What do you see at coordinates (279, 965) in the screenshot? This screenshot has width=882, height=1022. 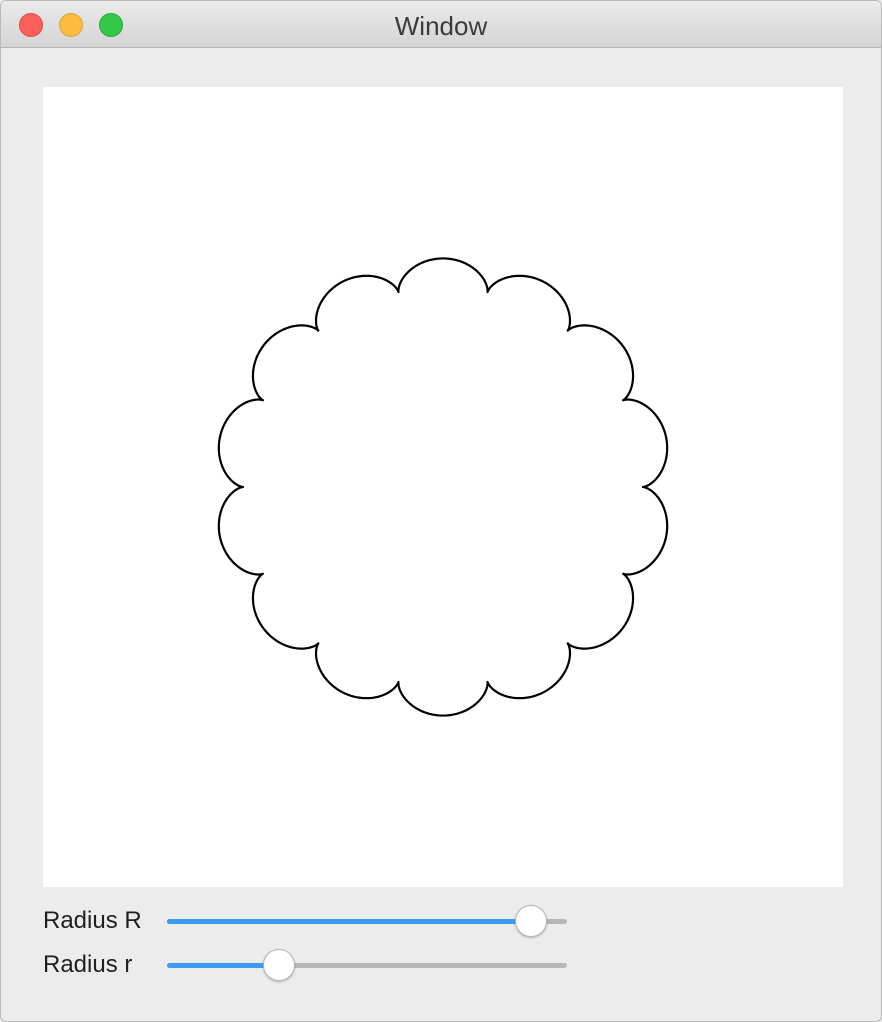 I see `radius-r-thumb` at bounding box center [279, 965].